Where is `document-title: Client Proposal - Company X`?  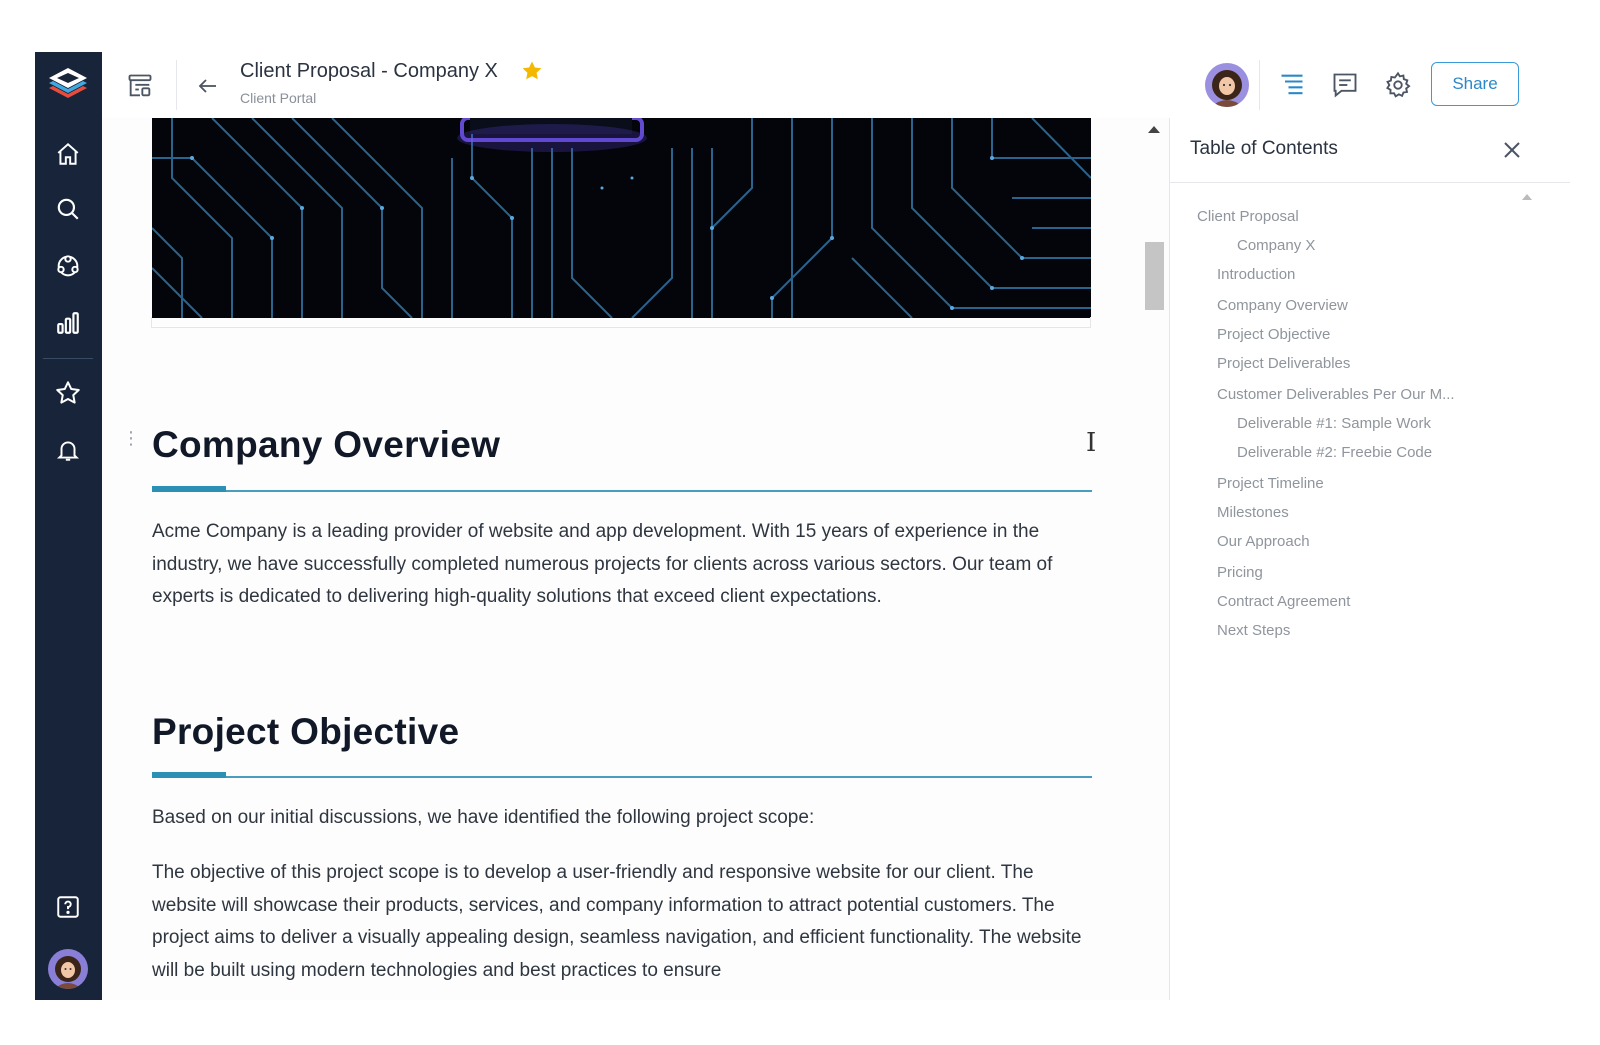 document-title: Client Proposal - Company X is located at coordinates (369, 71).